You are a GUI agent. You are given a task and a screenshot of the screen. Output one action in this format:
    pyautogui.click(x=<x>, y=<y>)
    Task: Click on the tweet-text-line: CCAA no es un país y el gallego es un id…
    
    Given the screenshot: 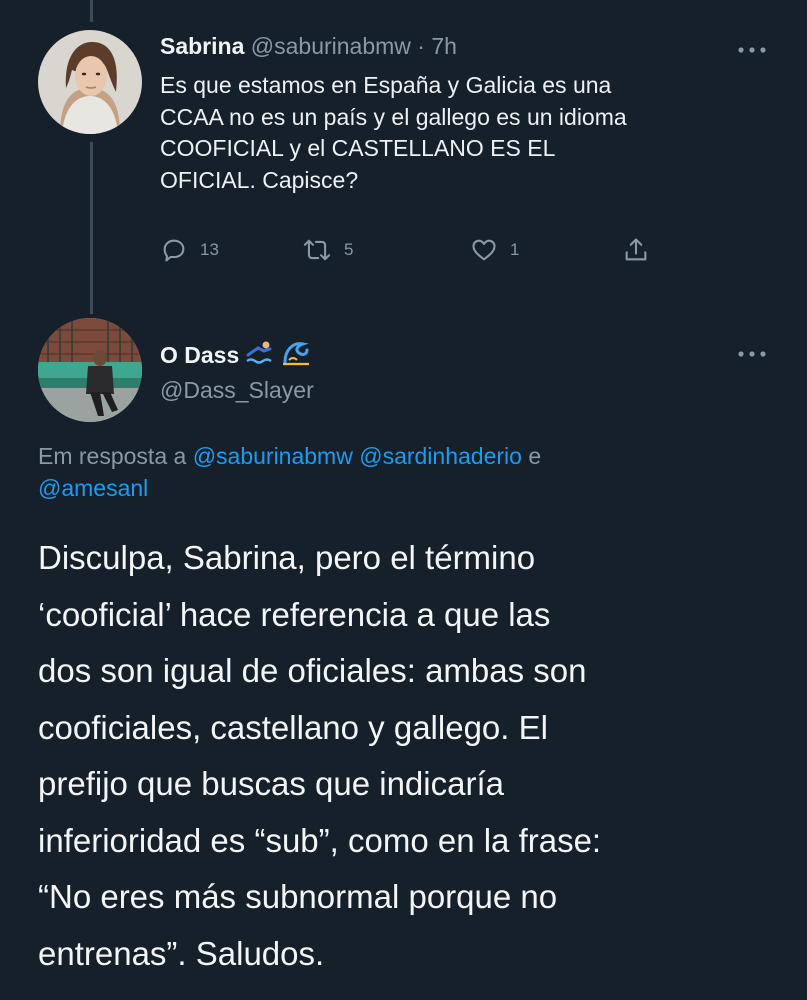 What is the action you would take?
    pyautogui.click(x=393, y=116)
    